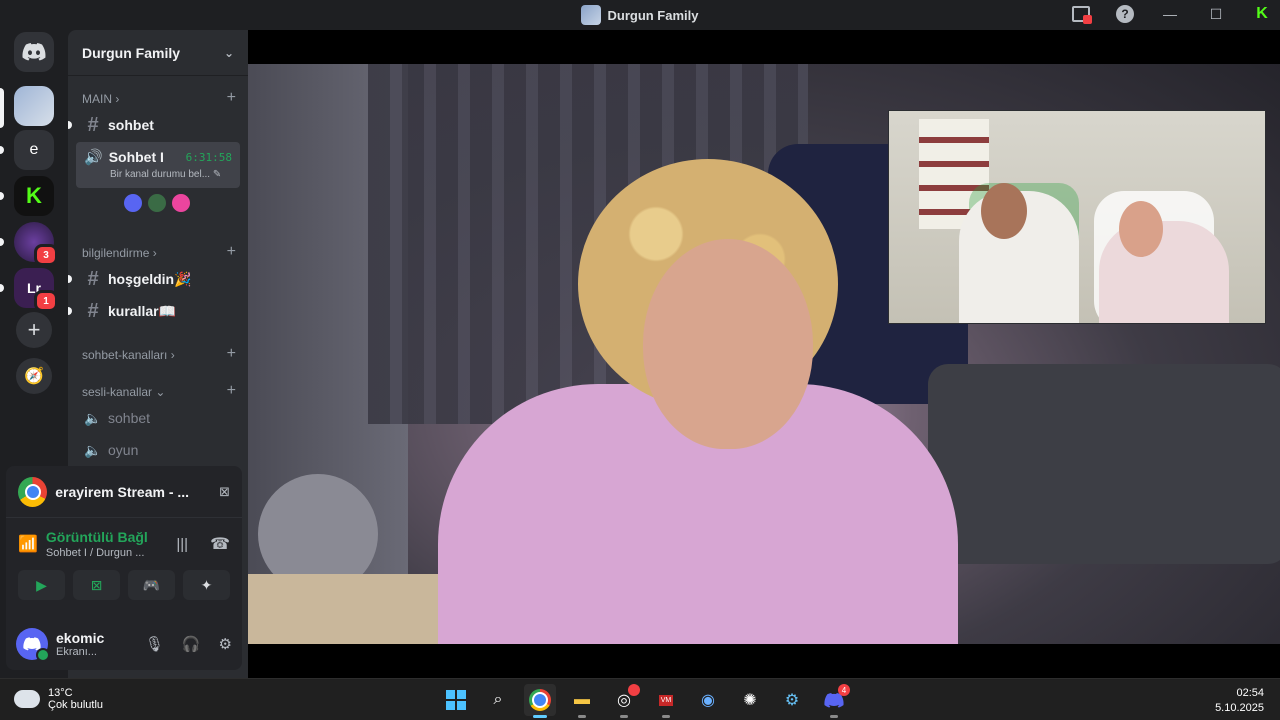 This screenshot has width=1280, height=720. Describe the element at coordinates (1125, 14) in the screenshot. I see `help-icon: ?` at that location.